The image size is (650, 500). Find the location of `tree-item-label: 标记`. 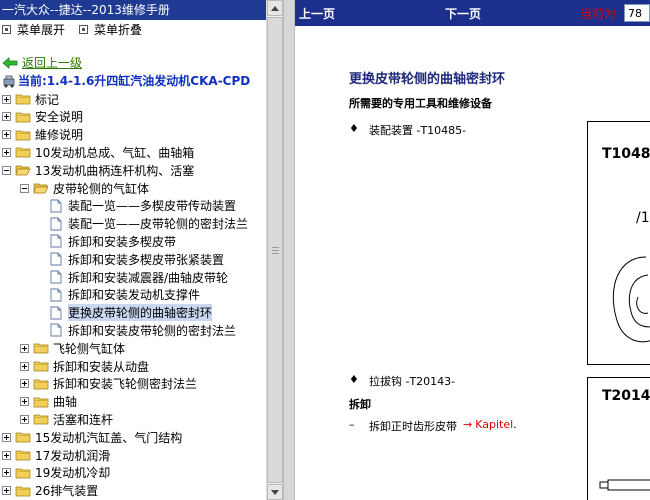

tree-item-label: 标记 is located at coordinates (47, 99).